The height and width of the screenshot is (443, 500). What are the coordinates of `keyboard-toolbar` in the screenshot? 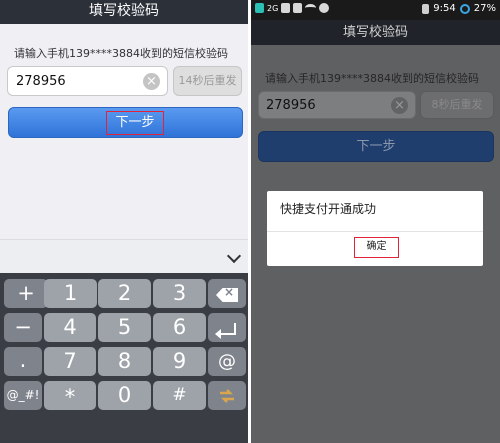 It's located at (124, 256).